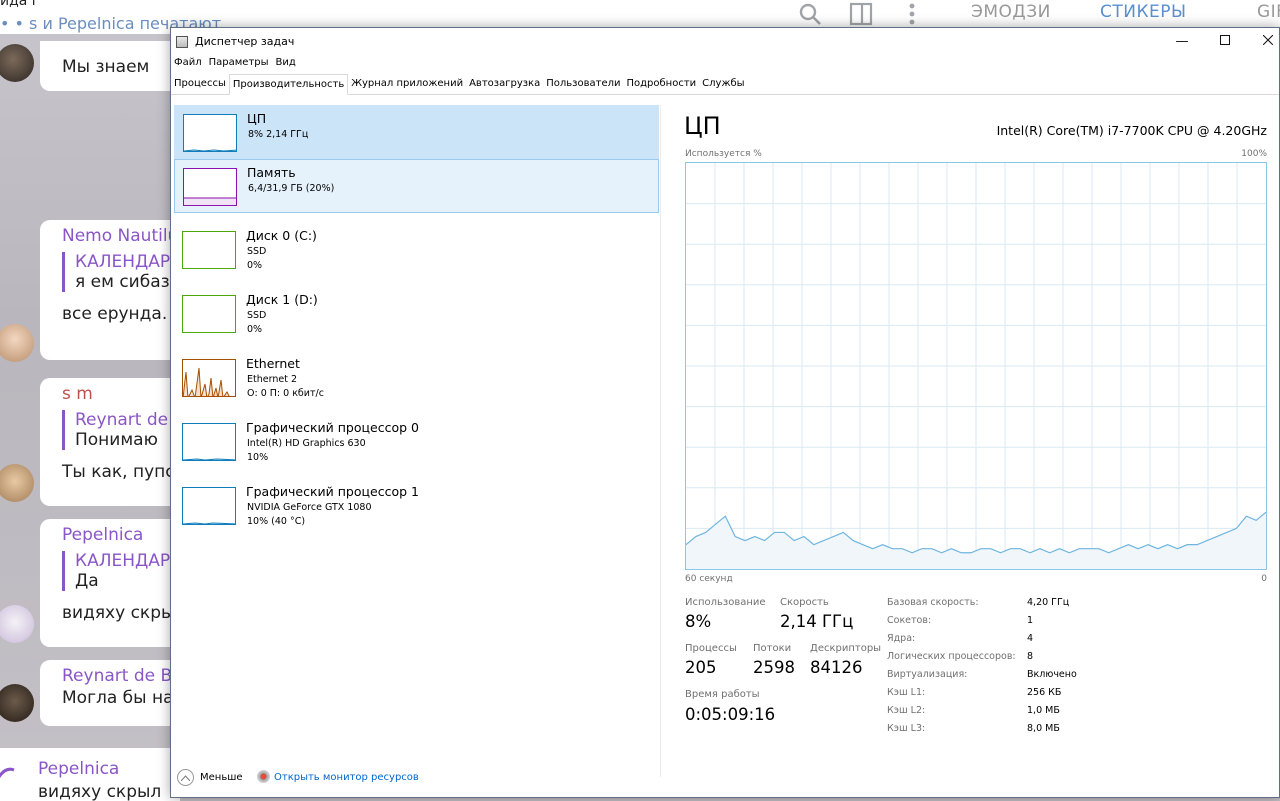  Describe the element at coordinates (912, 14) in the screenshot. I see `more-vertical-icon` at that location.